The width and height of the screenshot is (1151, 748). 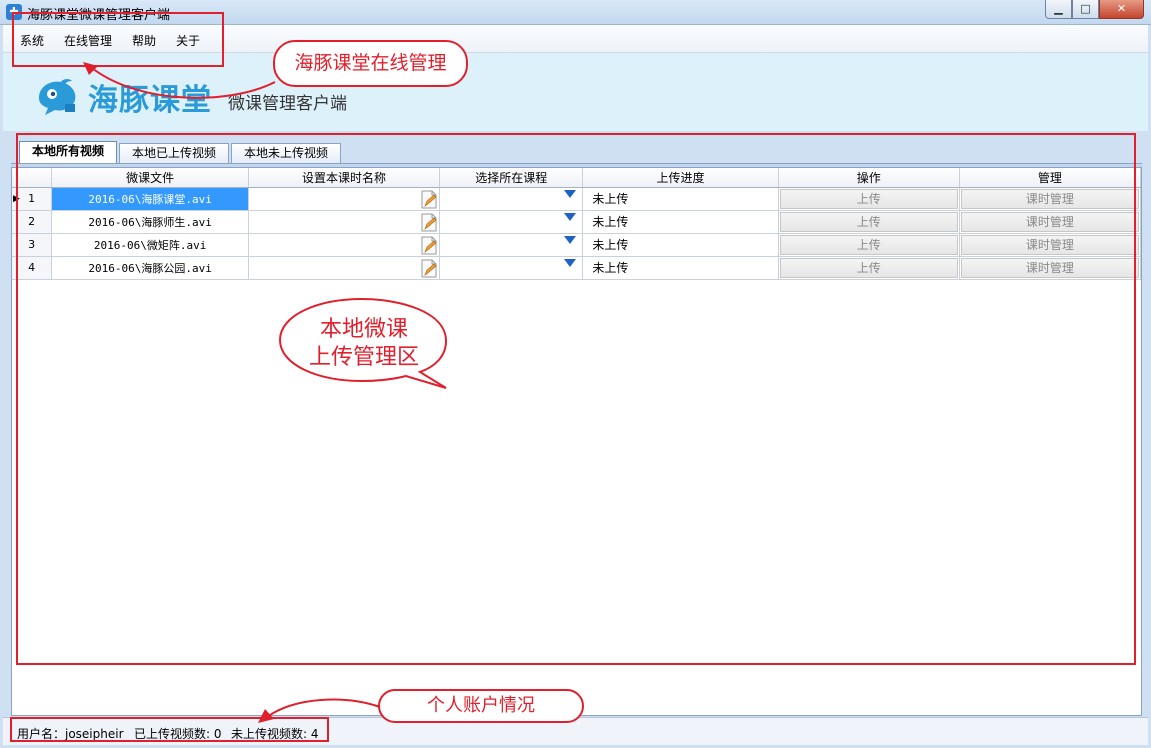 I want to click on menu-system: 系统, so click(x=32, y=40).